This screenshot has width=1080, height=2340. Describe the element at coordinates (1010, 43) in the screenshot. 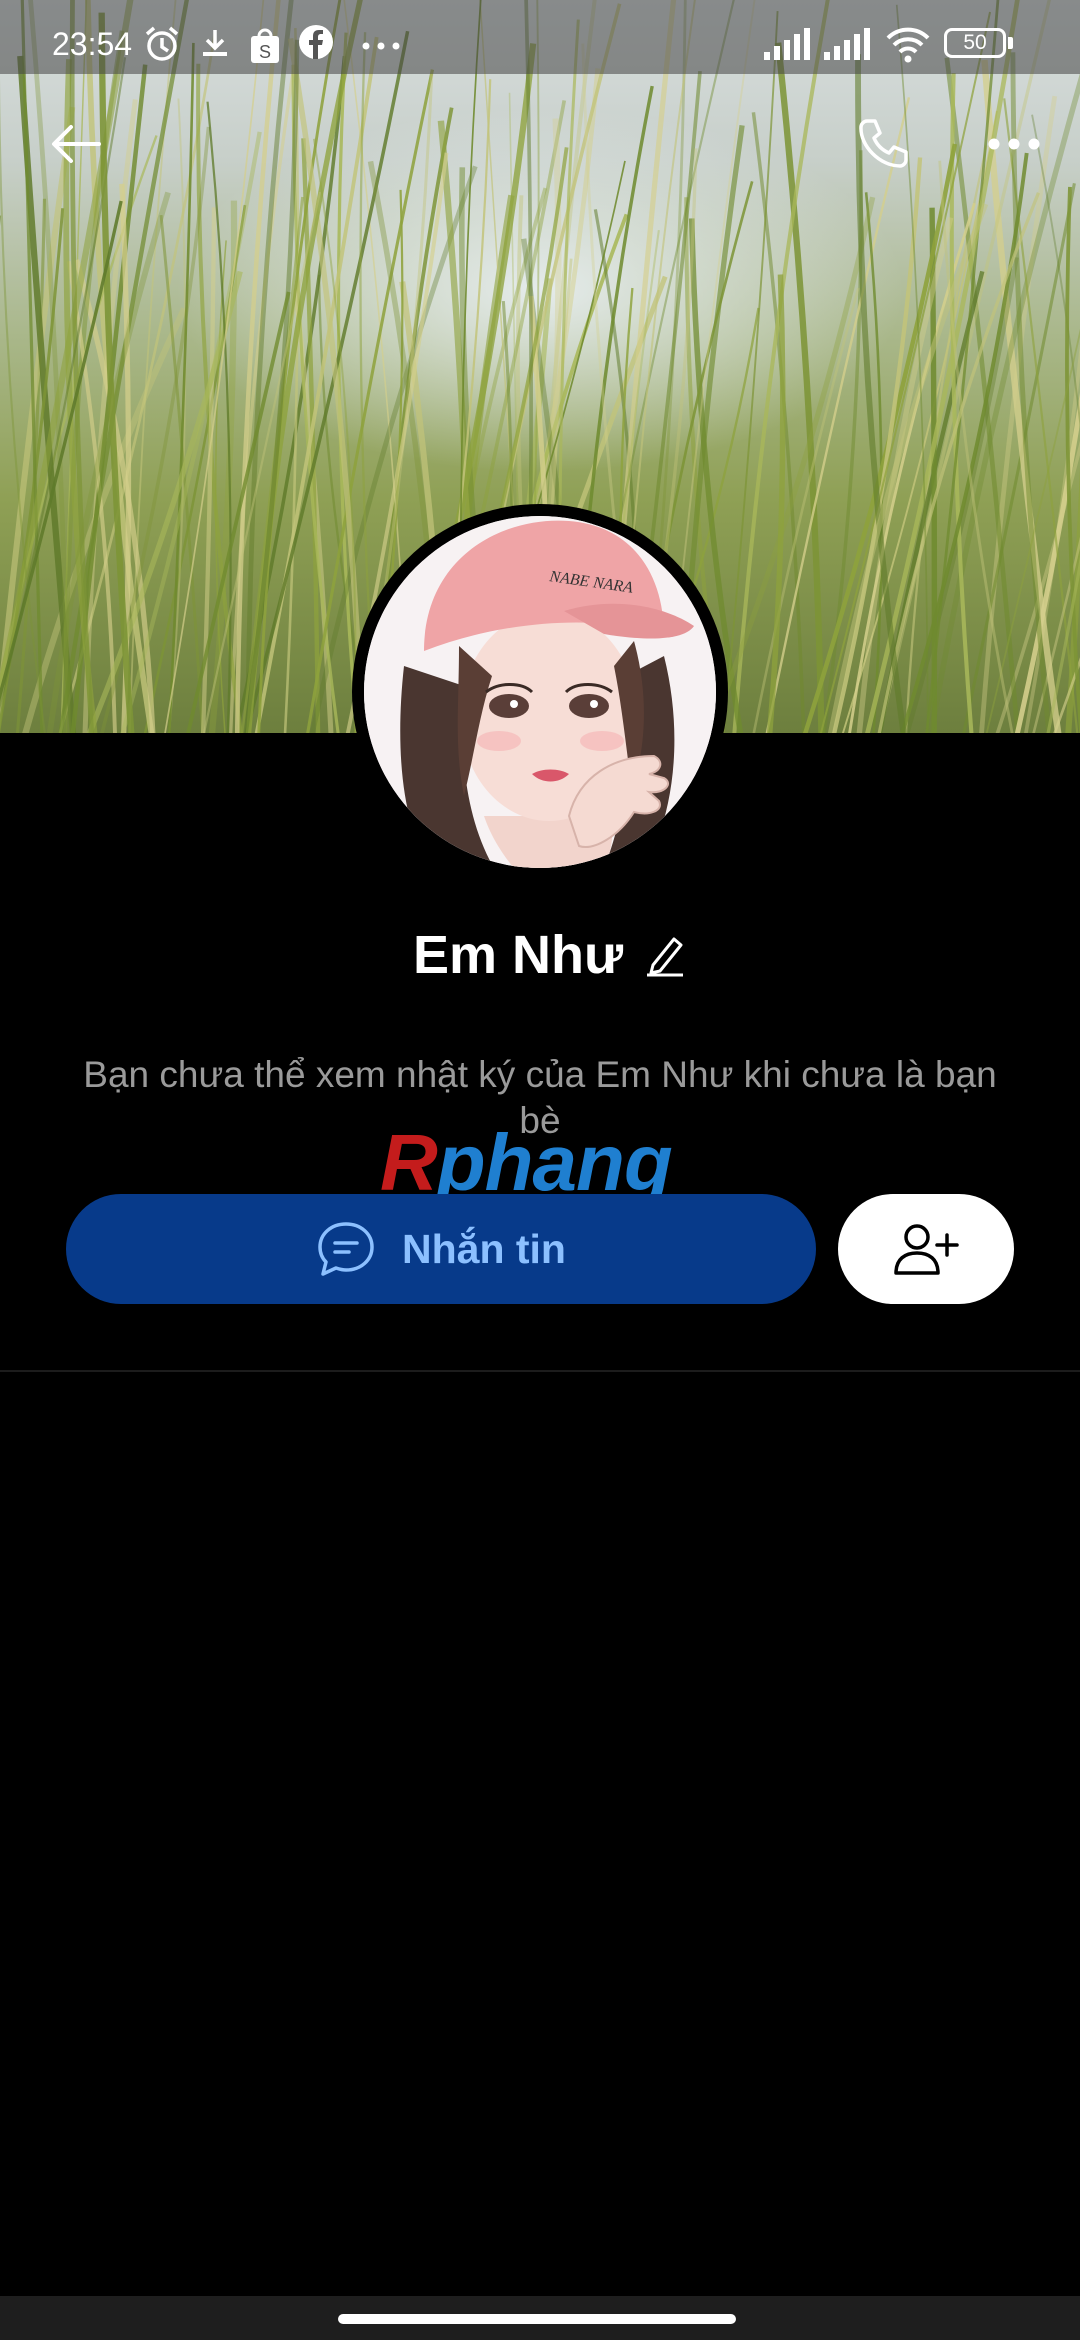

I see `battery-tip` at that location.